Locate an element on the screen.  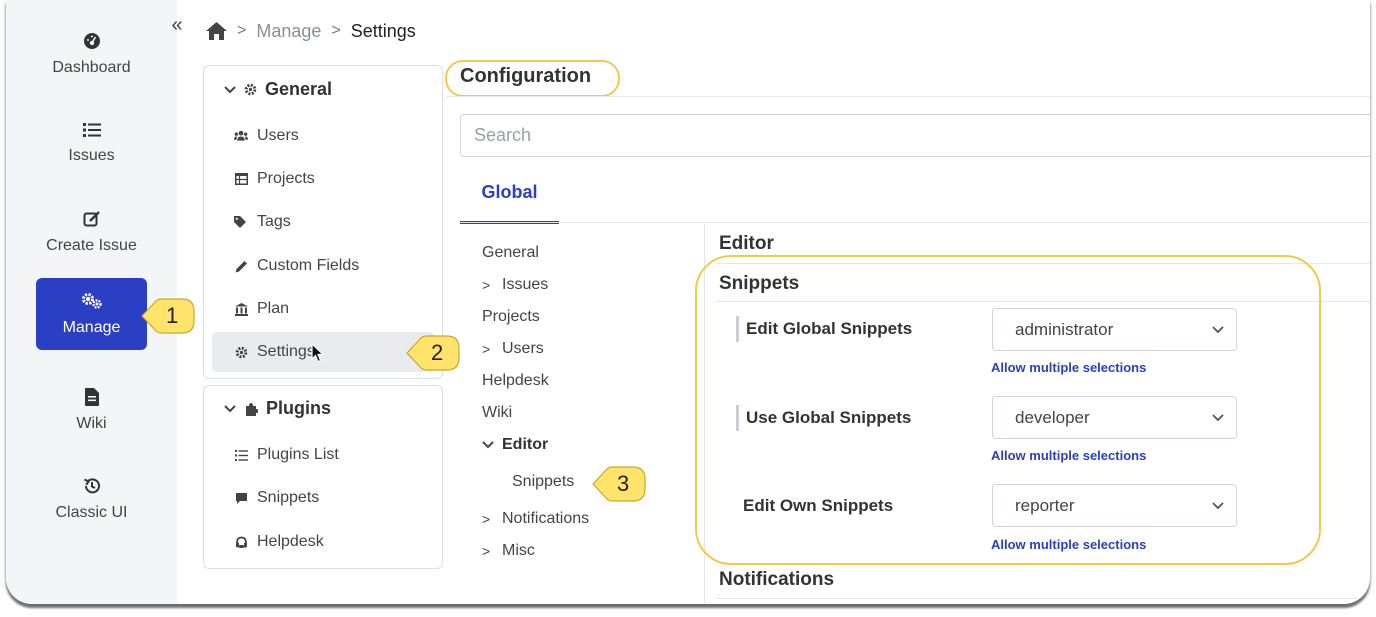
panel-item-label: Plan is located at coordinates (273, 308).